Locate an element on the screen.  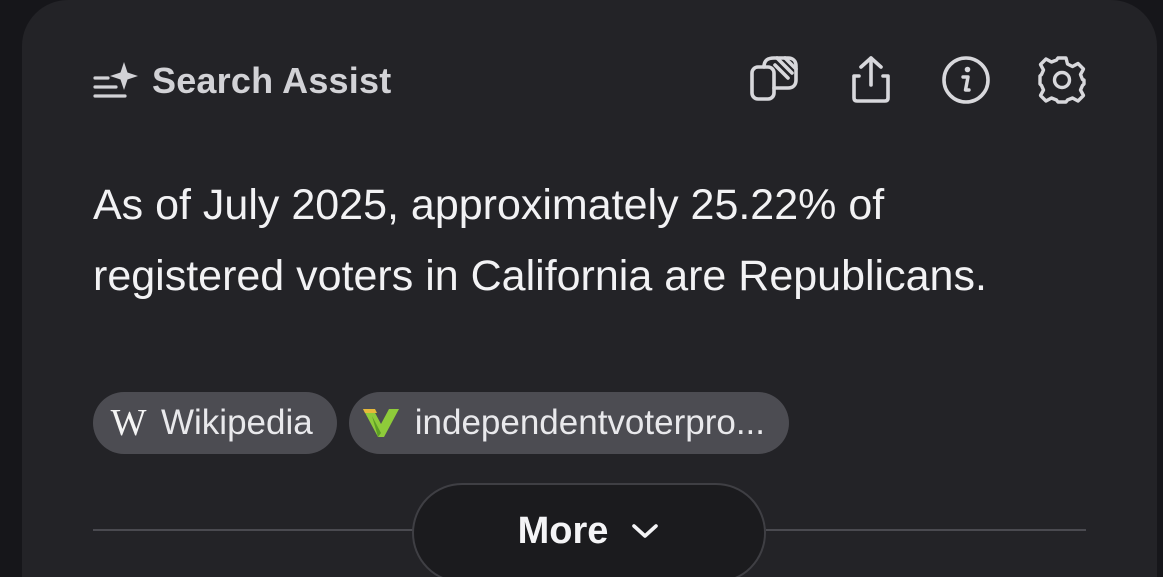
info-button is located at coordinates (966, 80).